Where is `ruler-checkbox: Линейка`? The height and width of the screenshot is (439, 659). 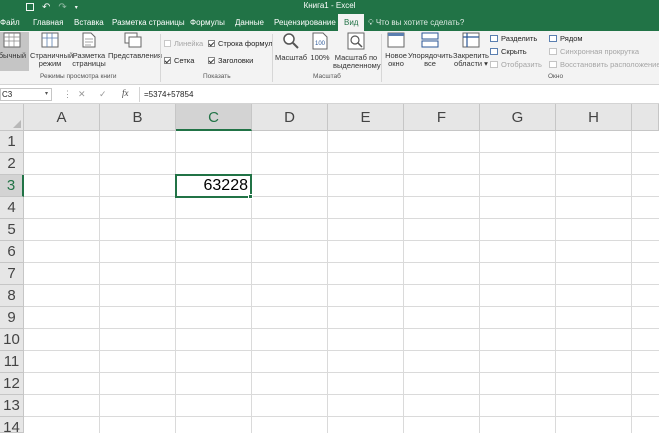 ruler-checkbox: Линейка is located at coordinates (183, 43).